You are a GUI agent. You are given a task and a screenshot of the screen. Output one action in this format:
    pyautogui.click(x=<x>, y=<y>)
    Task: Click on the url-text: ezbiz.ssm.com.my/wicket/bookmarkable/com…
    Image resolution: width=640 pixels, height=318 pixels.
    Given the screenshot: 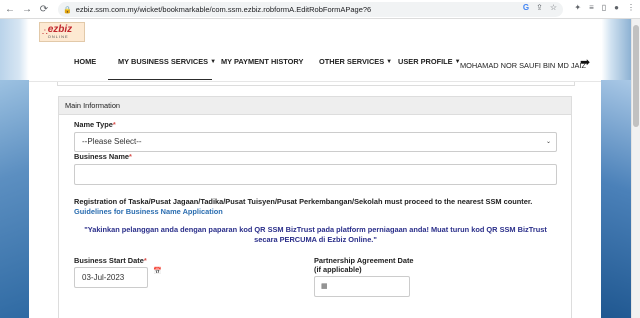 What is the action you would take?
    pyautogui.click(x=223, y=9)
    